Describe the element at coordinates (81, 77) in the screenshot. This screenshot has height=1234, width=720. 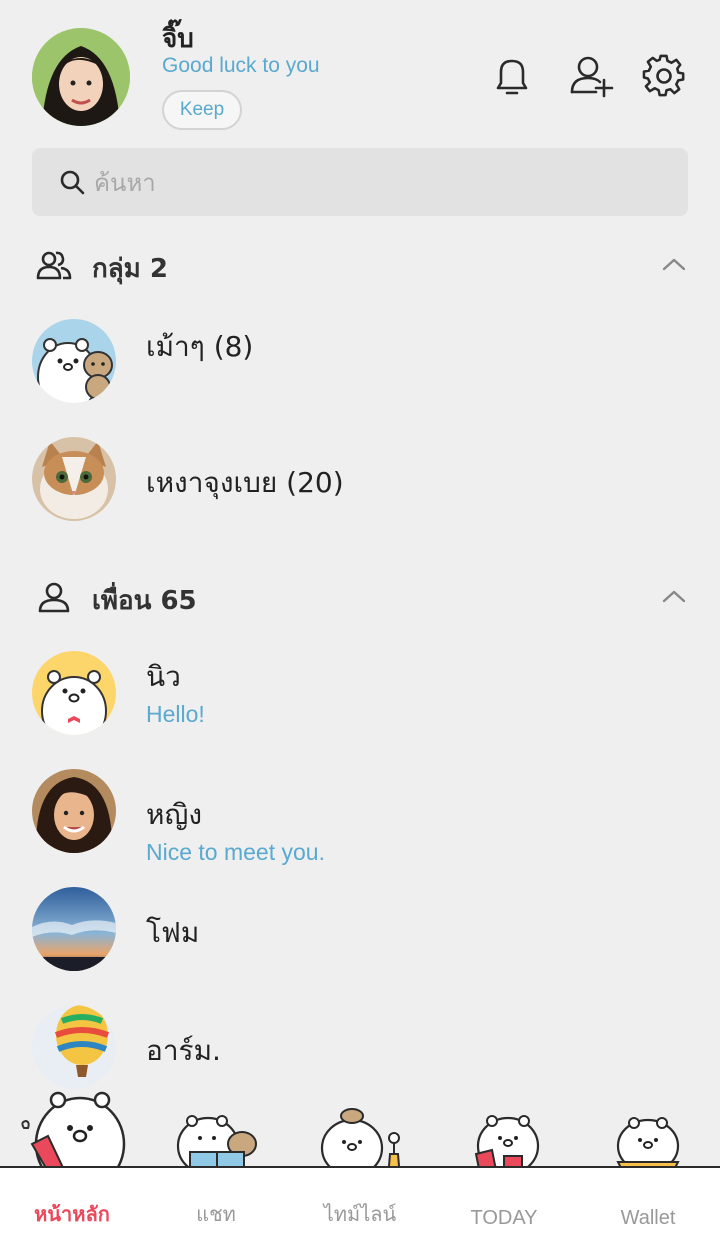
I see `profile-avatar` at that location.